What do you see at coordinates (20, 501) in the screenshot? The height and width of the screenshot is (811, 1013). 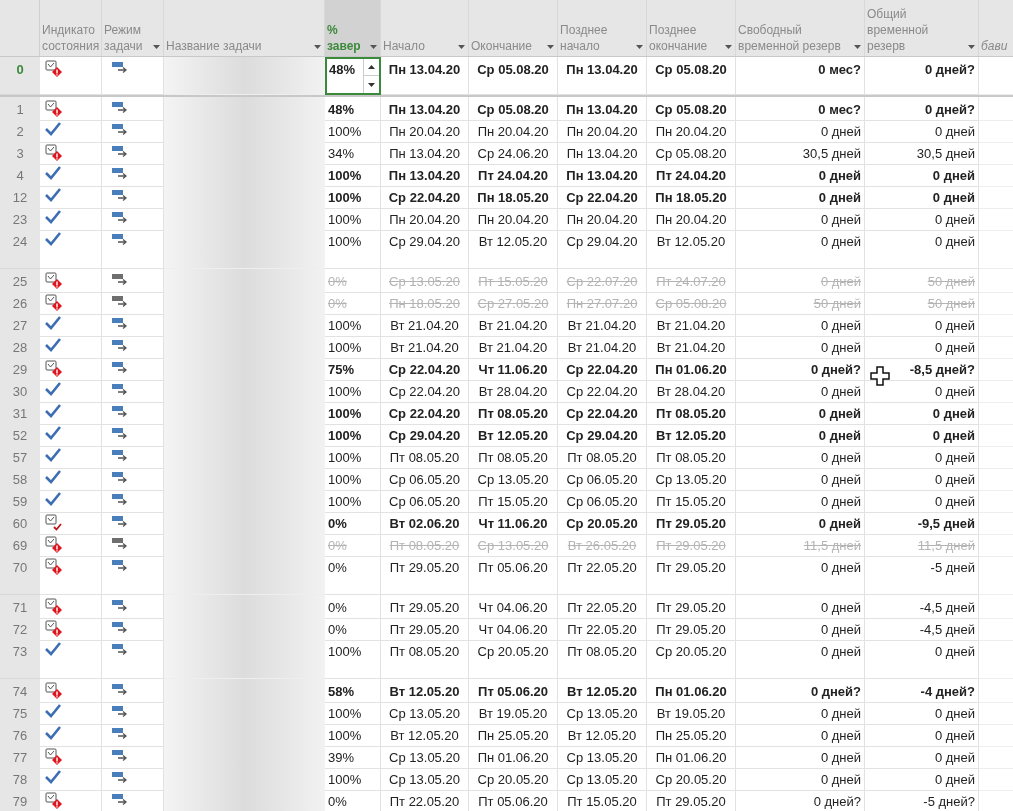 I see `row-number: 59` at bounding box center [20, 501].